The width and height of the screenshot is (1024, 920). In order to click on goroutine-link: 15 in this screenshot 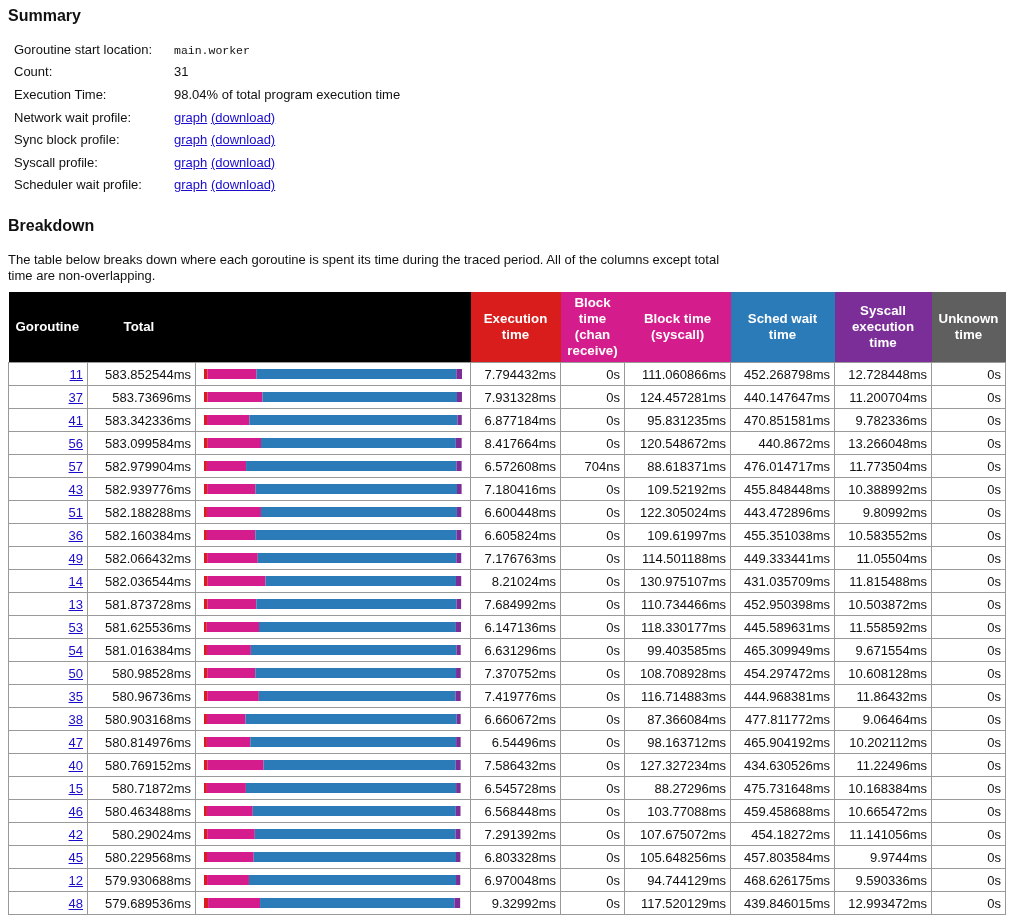, I will do `click(75, 788)`.